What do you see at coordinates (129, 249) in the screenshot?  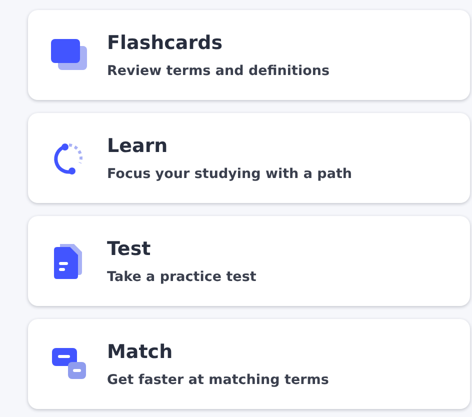 I see `mode-title: Test` at bounding box center [129, 249].